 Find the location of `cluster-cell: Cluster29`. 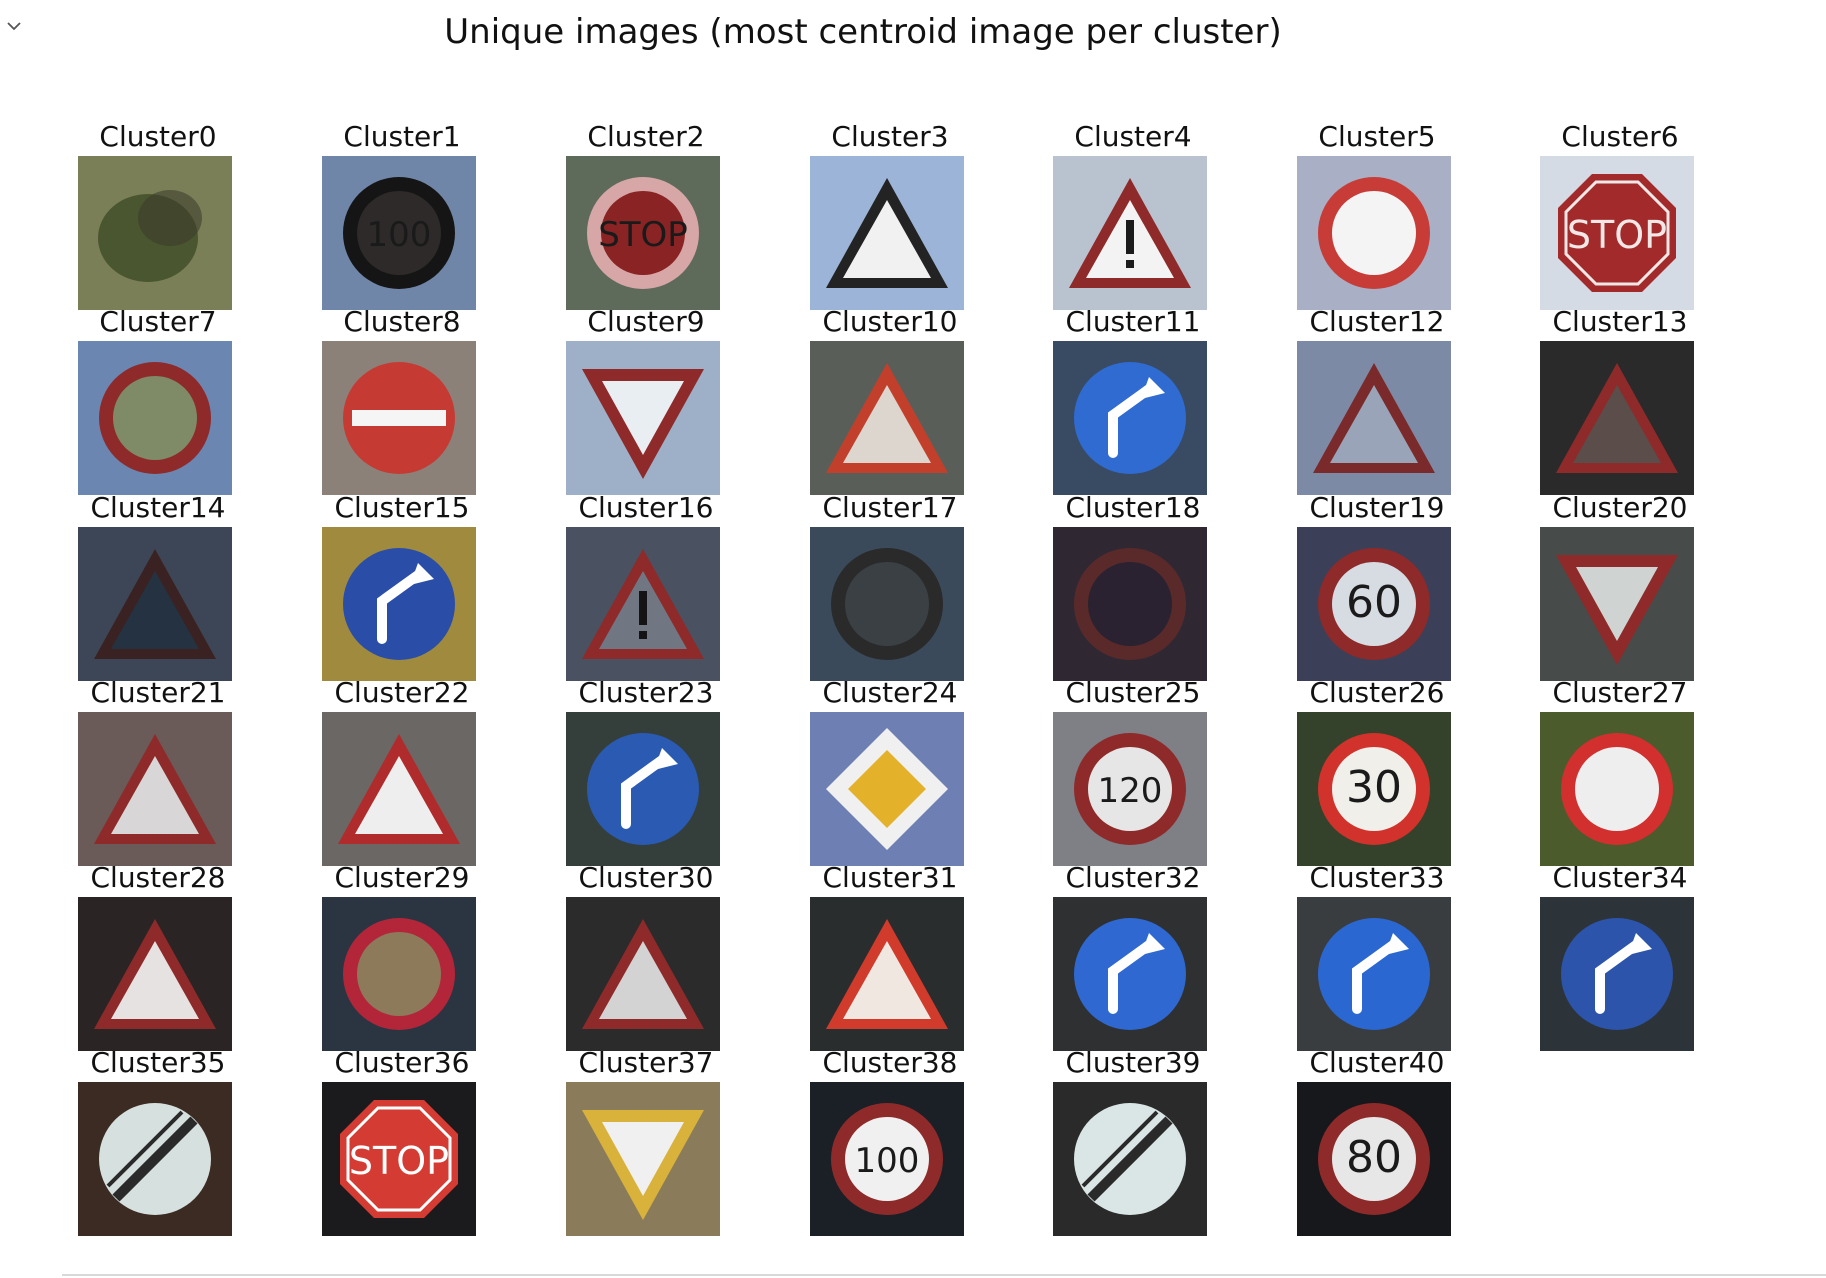

cluster-cell: Cluster29 is located at coordinates (402, 957).